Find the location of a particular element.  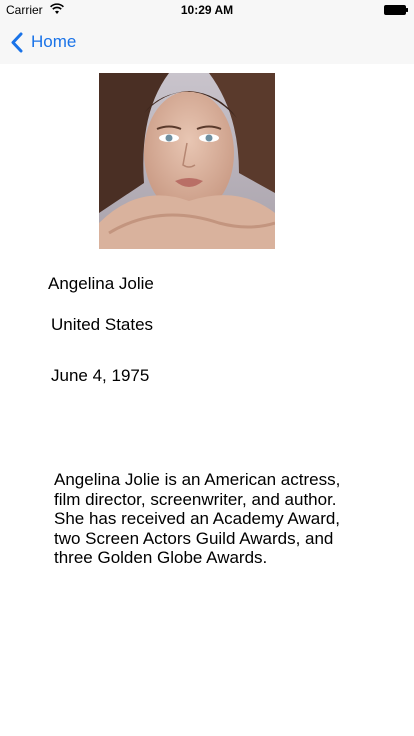

portrait-image is located at coordinates (187, 161).